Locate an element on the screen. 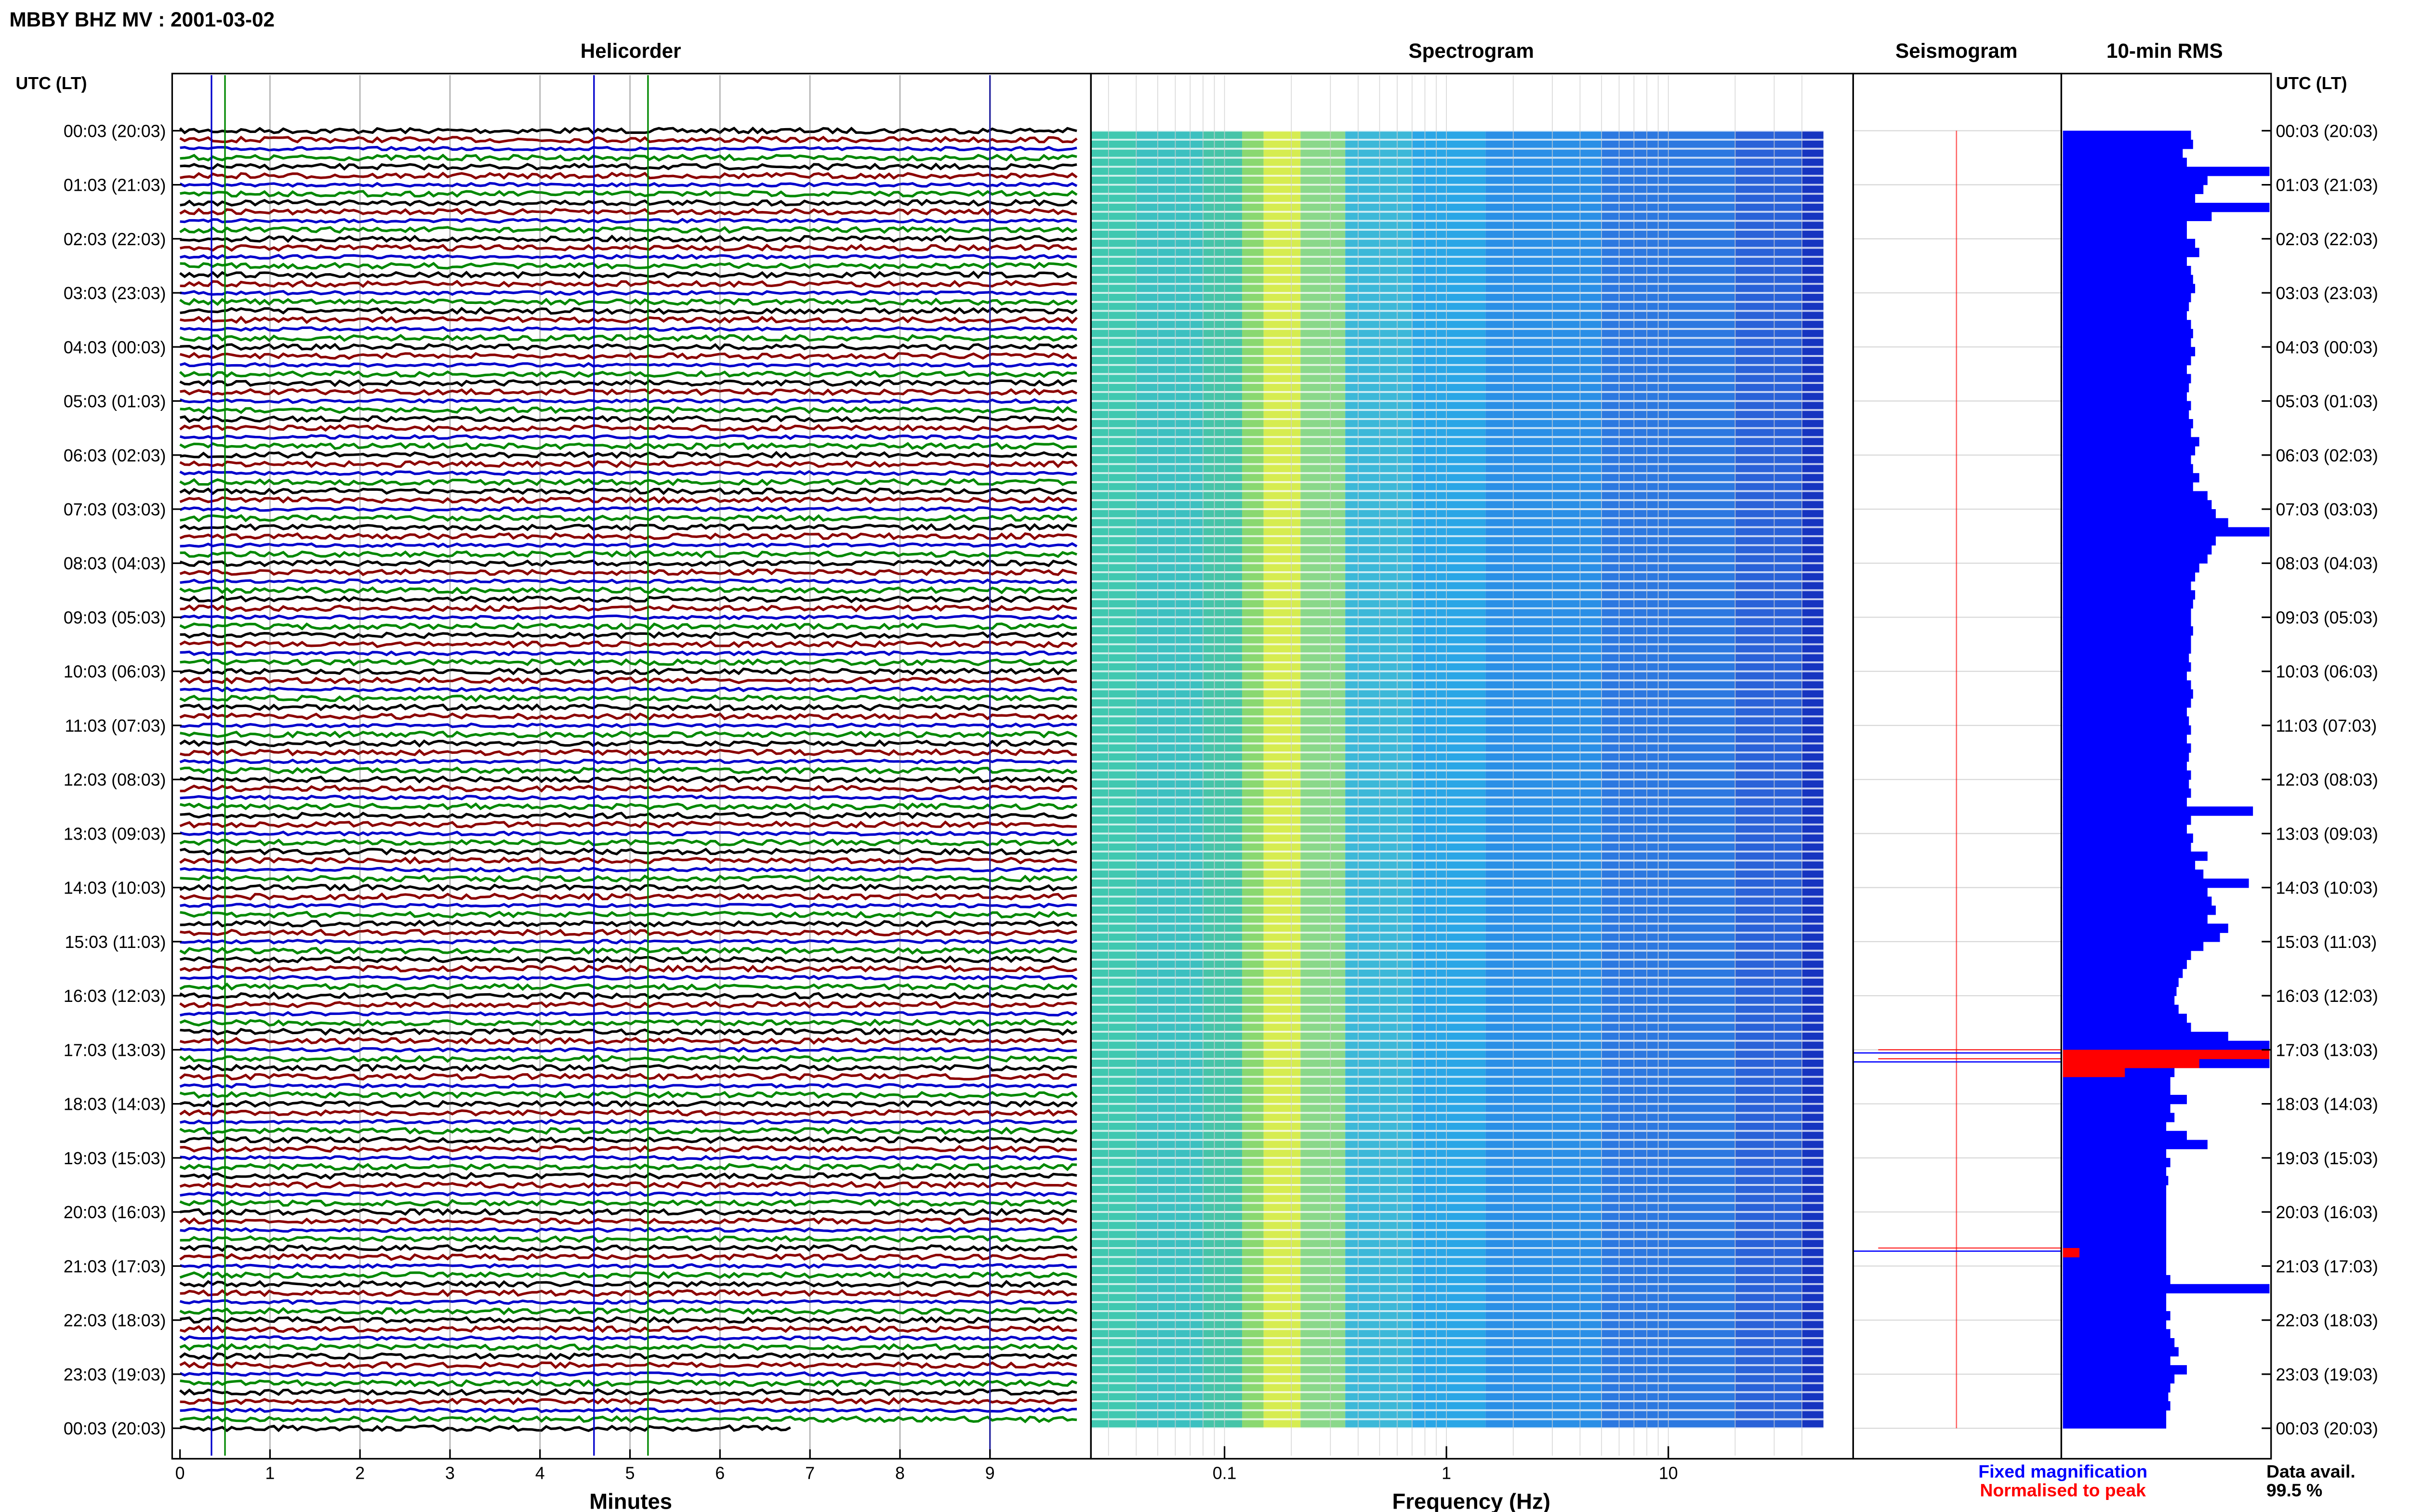 Image resolution: width=2409 pixels, height=1512 pixels. legend-normalised-to-peak: Normalised to peak is located at coordinates (2063, 1490).